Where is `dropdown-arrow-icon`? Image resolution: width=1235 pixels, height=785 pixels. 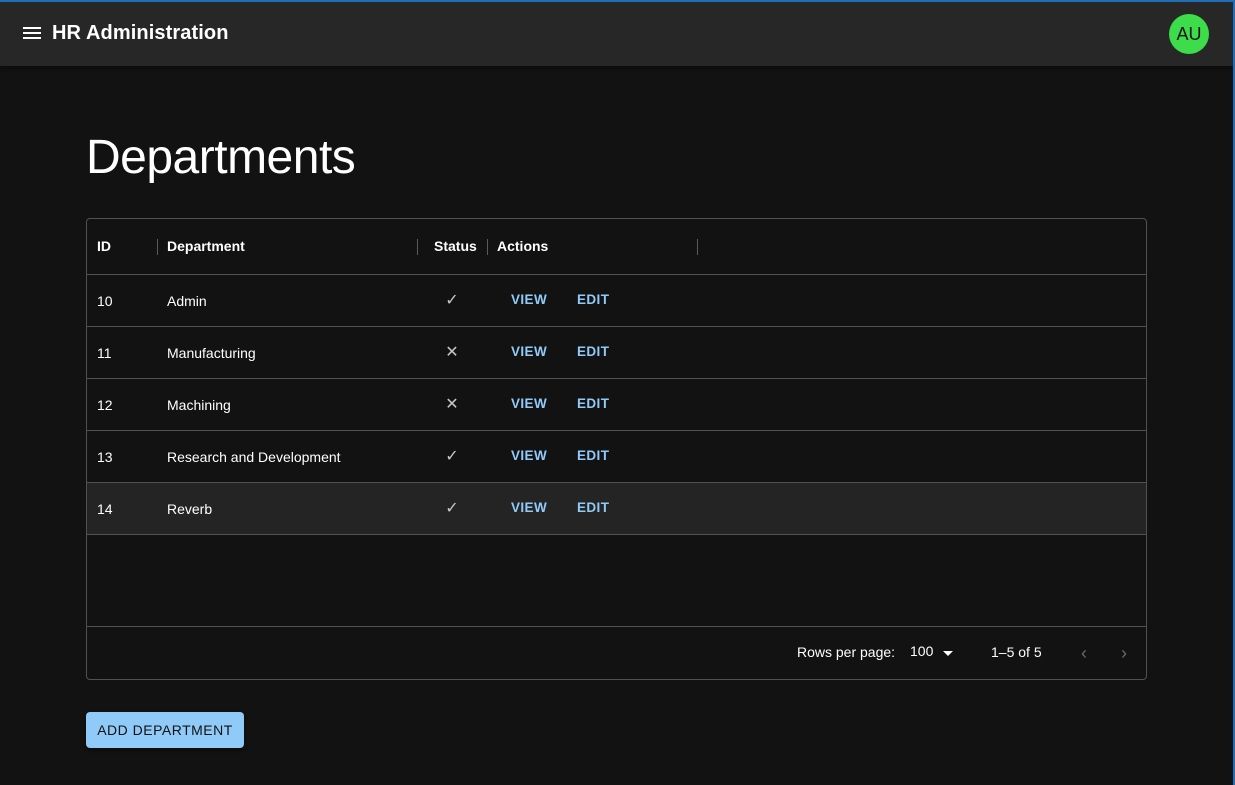 dropdown-arrow-icon is located at coordinates (948, 653).